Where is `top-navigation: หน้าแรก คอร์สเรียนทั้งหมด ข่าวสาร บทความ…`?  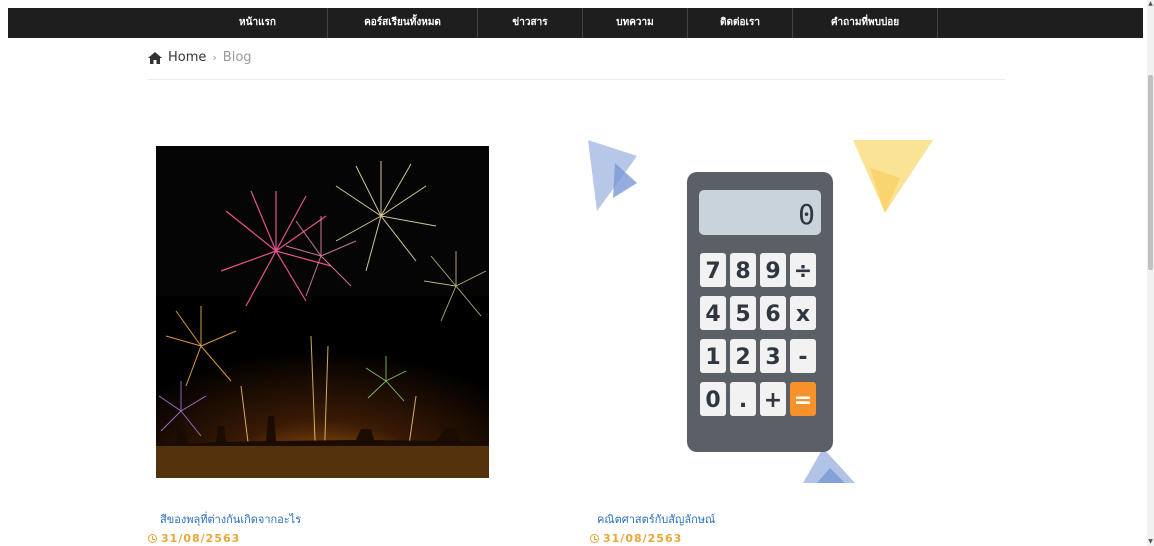 top-navigation: หน้าแรก คอร์สเรียนทั้งหมด ข่าวสาร บทความ… is located at coordinates (575, 23).